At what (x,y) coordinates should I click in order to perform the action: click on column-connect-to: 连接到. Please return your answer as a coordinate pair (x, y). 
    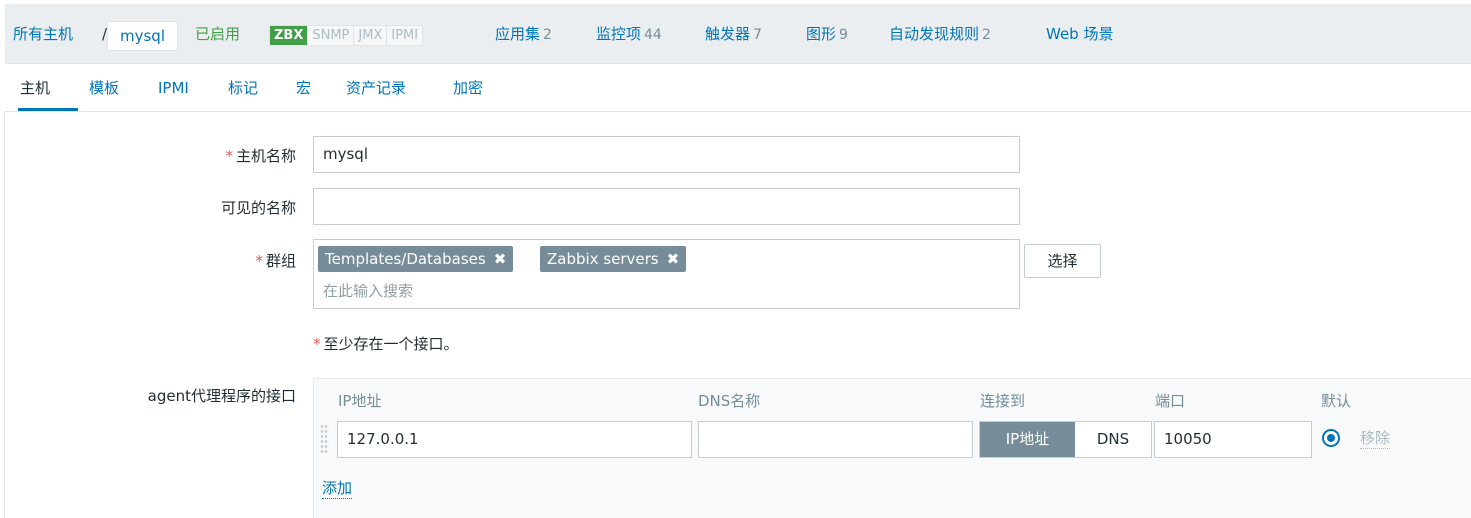
    Looking at the image, I should click on (1003, 401).